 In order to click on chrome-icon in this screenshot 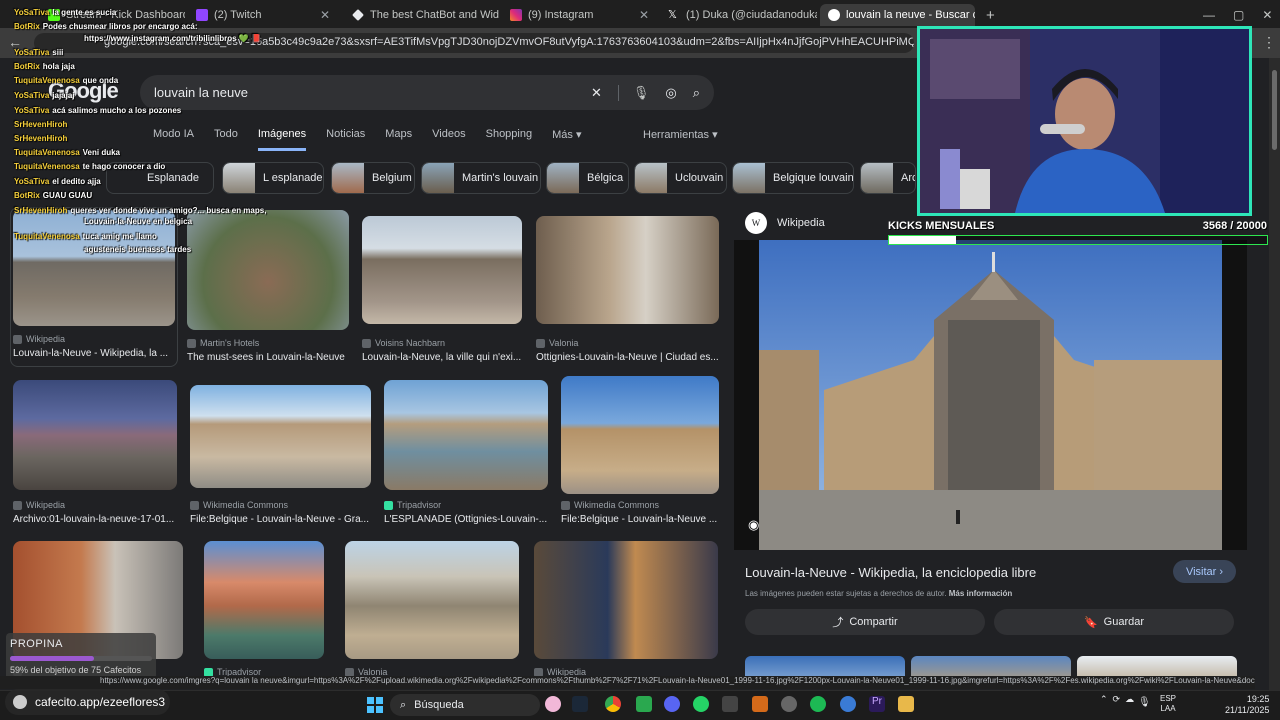, I will do `click(613, 704)`.